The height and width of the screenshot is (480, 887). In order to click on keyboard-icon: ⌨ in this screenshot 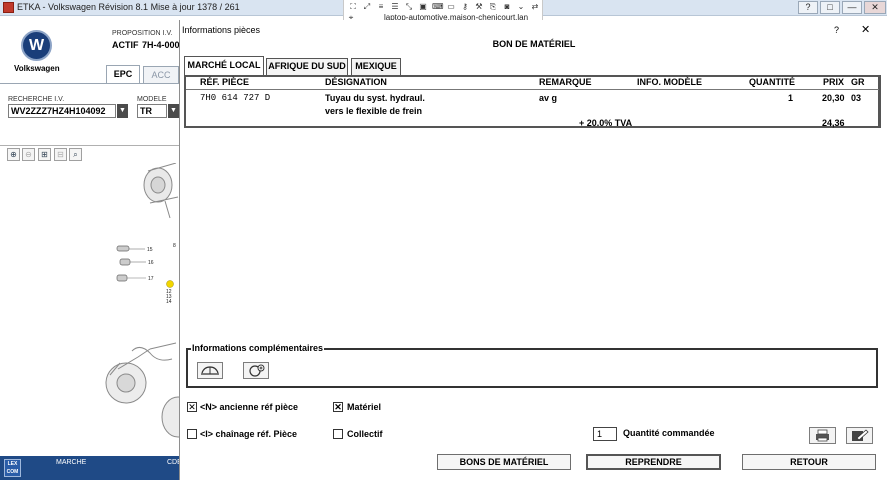, I will do `click(438, 7)`.